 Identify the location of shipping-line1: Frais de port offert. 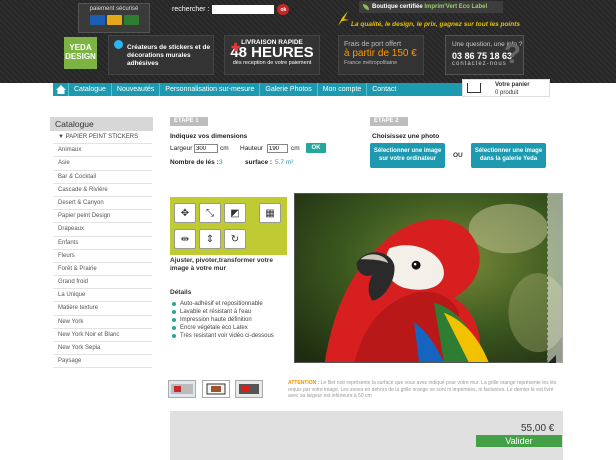
(373, 44).